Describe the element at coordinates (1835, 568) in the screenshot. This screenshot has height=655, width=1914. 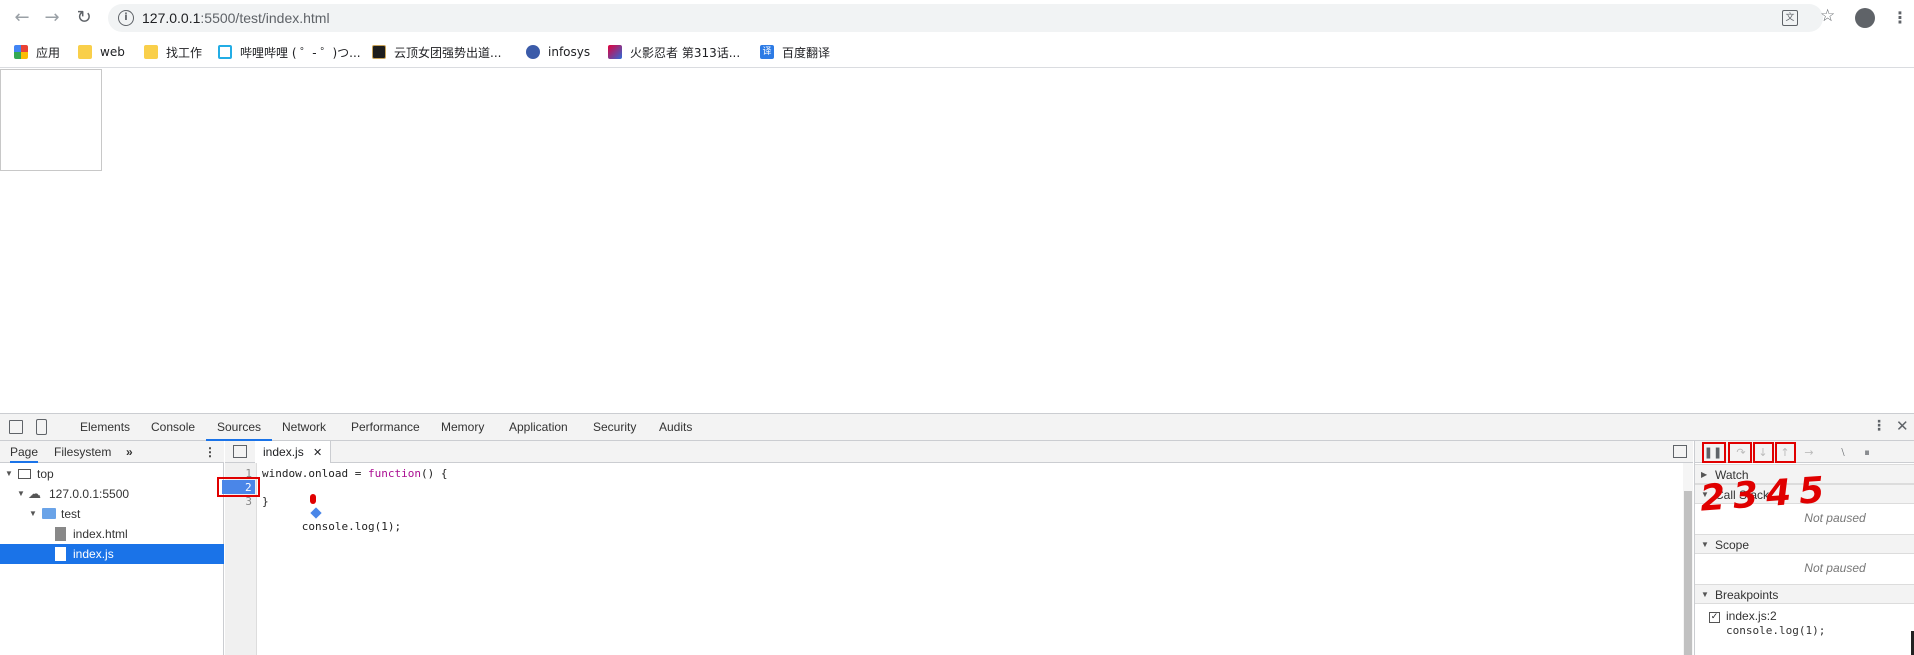
I see `scope-status: Not paused` at that location.